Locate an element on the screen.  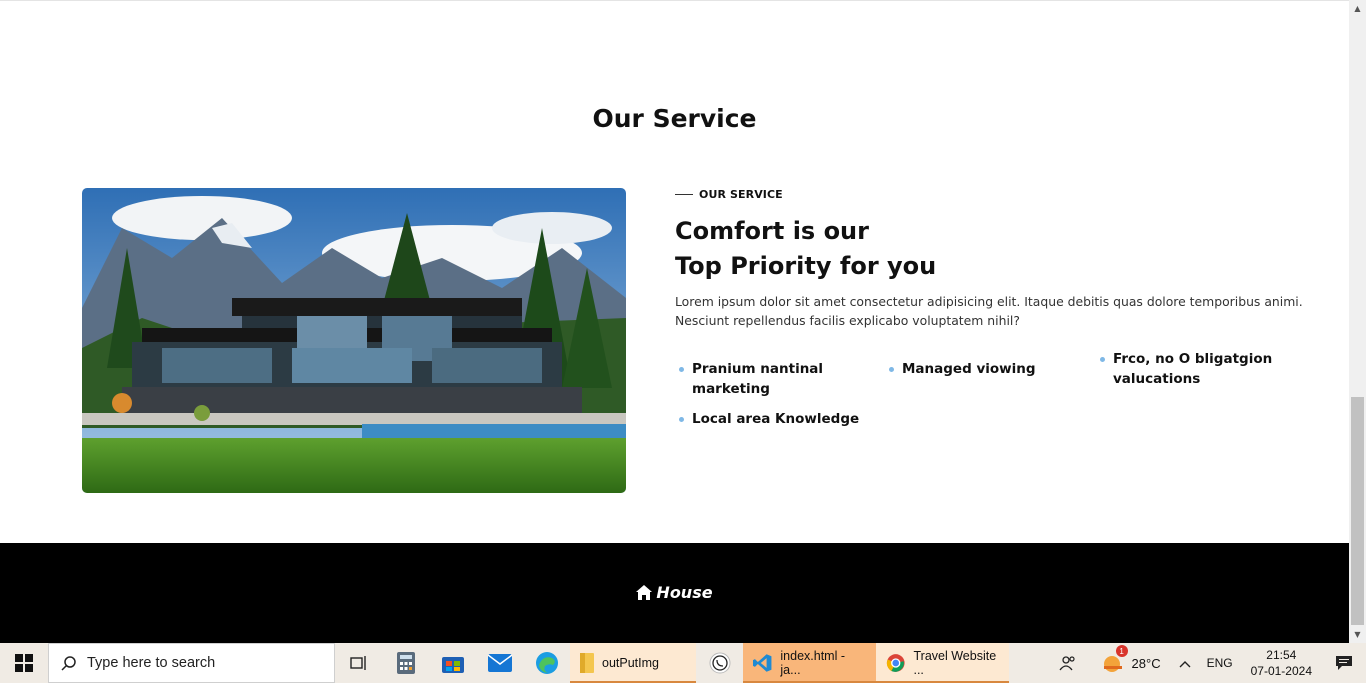
eyebrow: OUR SERVICE is located at coordinates (729, 194).